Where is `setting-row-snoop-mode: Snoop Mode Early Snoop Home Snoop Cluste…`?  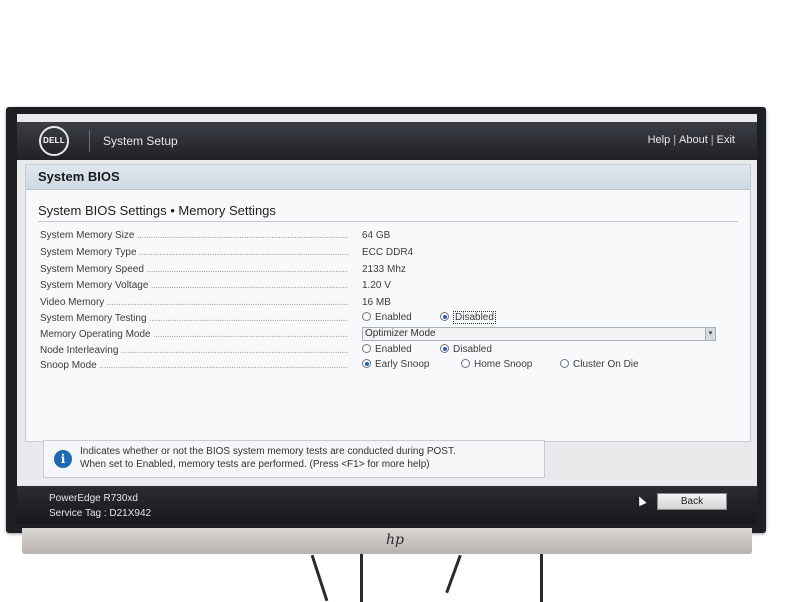
setting-row-snoop-mode: Snoop Mode Early Snoop Home Snoop Cluste… is located at coordinates (385, 367).